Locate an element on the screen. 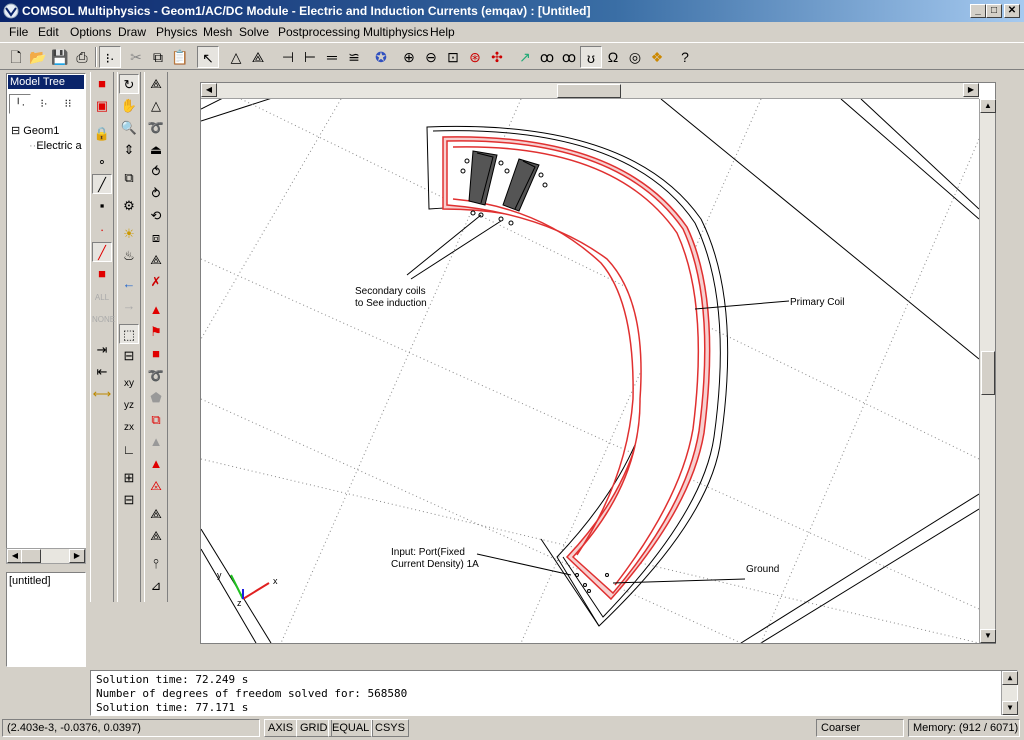 The image size is (1024, 740). view-yz-icon: yz is located at coordinates (129, 406).